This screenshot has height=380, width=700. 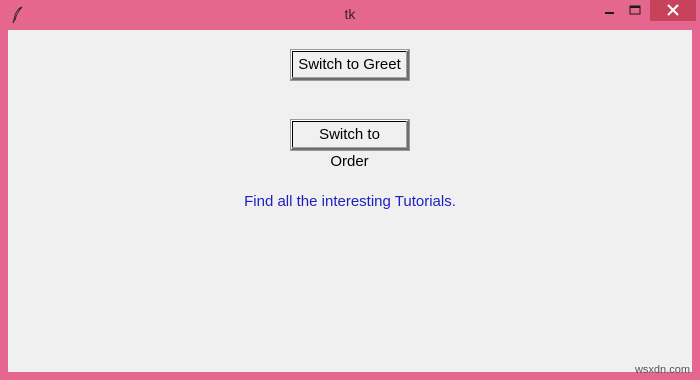 I want to click on close-button, so click(x=673, y=10).